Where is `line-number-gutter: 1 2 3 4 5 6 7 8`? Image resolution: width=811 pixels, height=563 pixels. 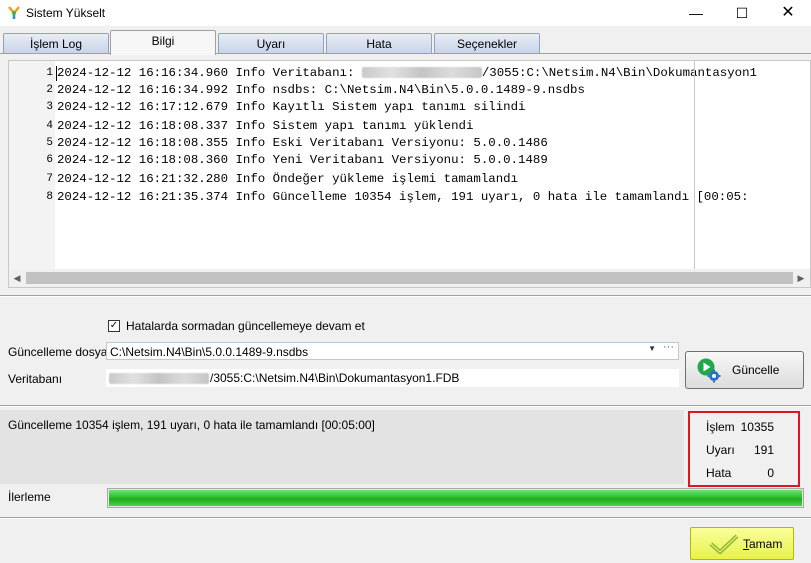 line-number-gutter: 1 2 3 4 5 6 7 8 is located at coordinates (32, 165).